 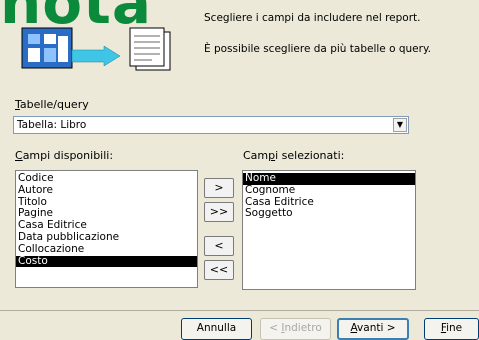 What do you see at coordinates (52, 104) in the screenshot?
I see `table-query-label: Tabelle/query` at bounding box center [52, 104].